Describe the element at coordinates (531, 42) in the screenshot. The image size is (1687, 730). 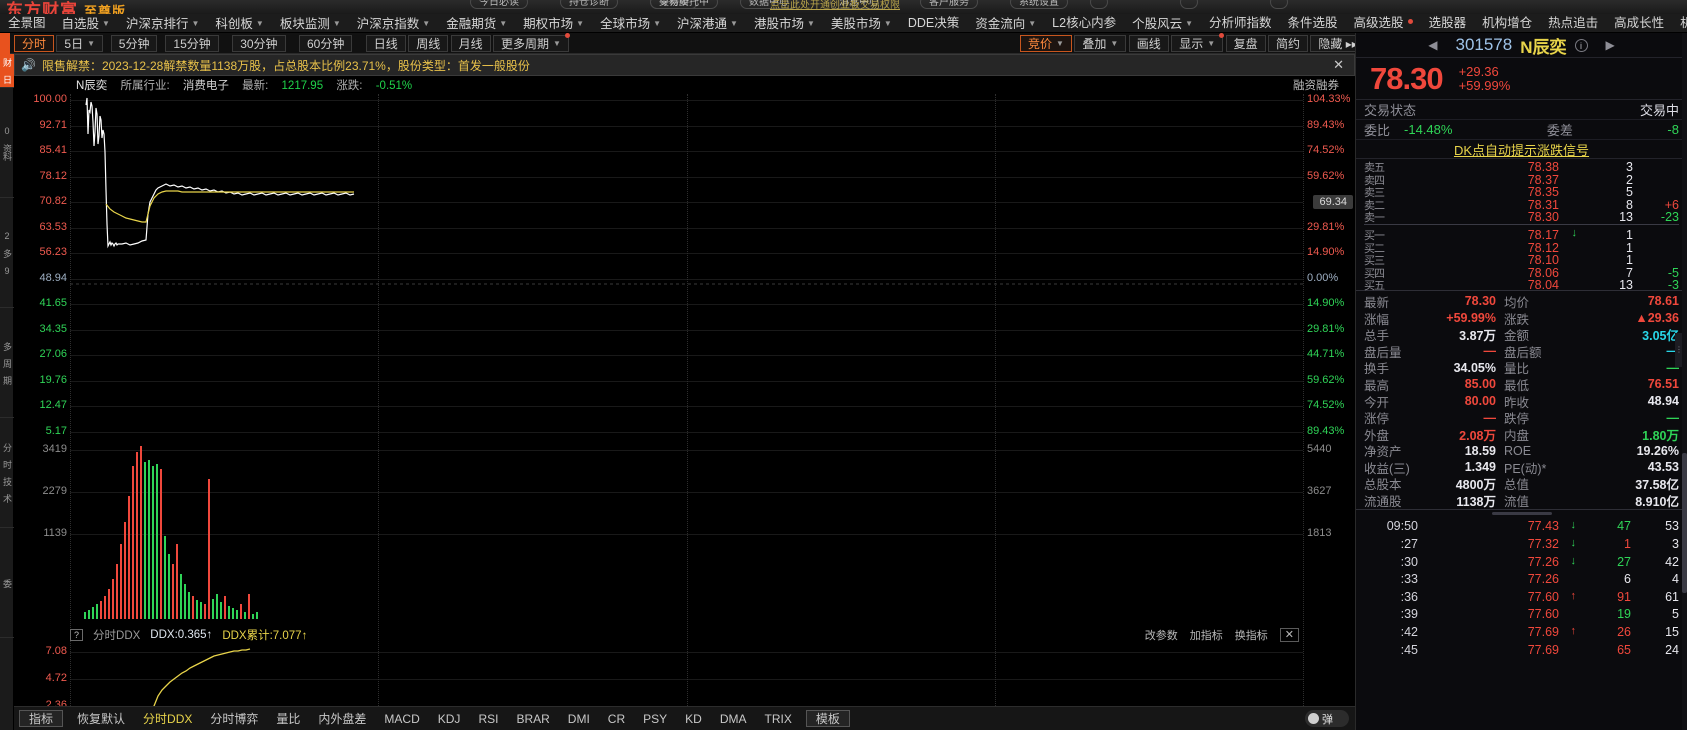
I see `period-button-9: 更多周期 ▼` at that location.